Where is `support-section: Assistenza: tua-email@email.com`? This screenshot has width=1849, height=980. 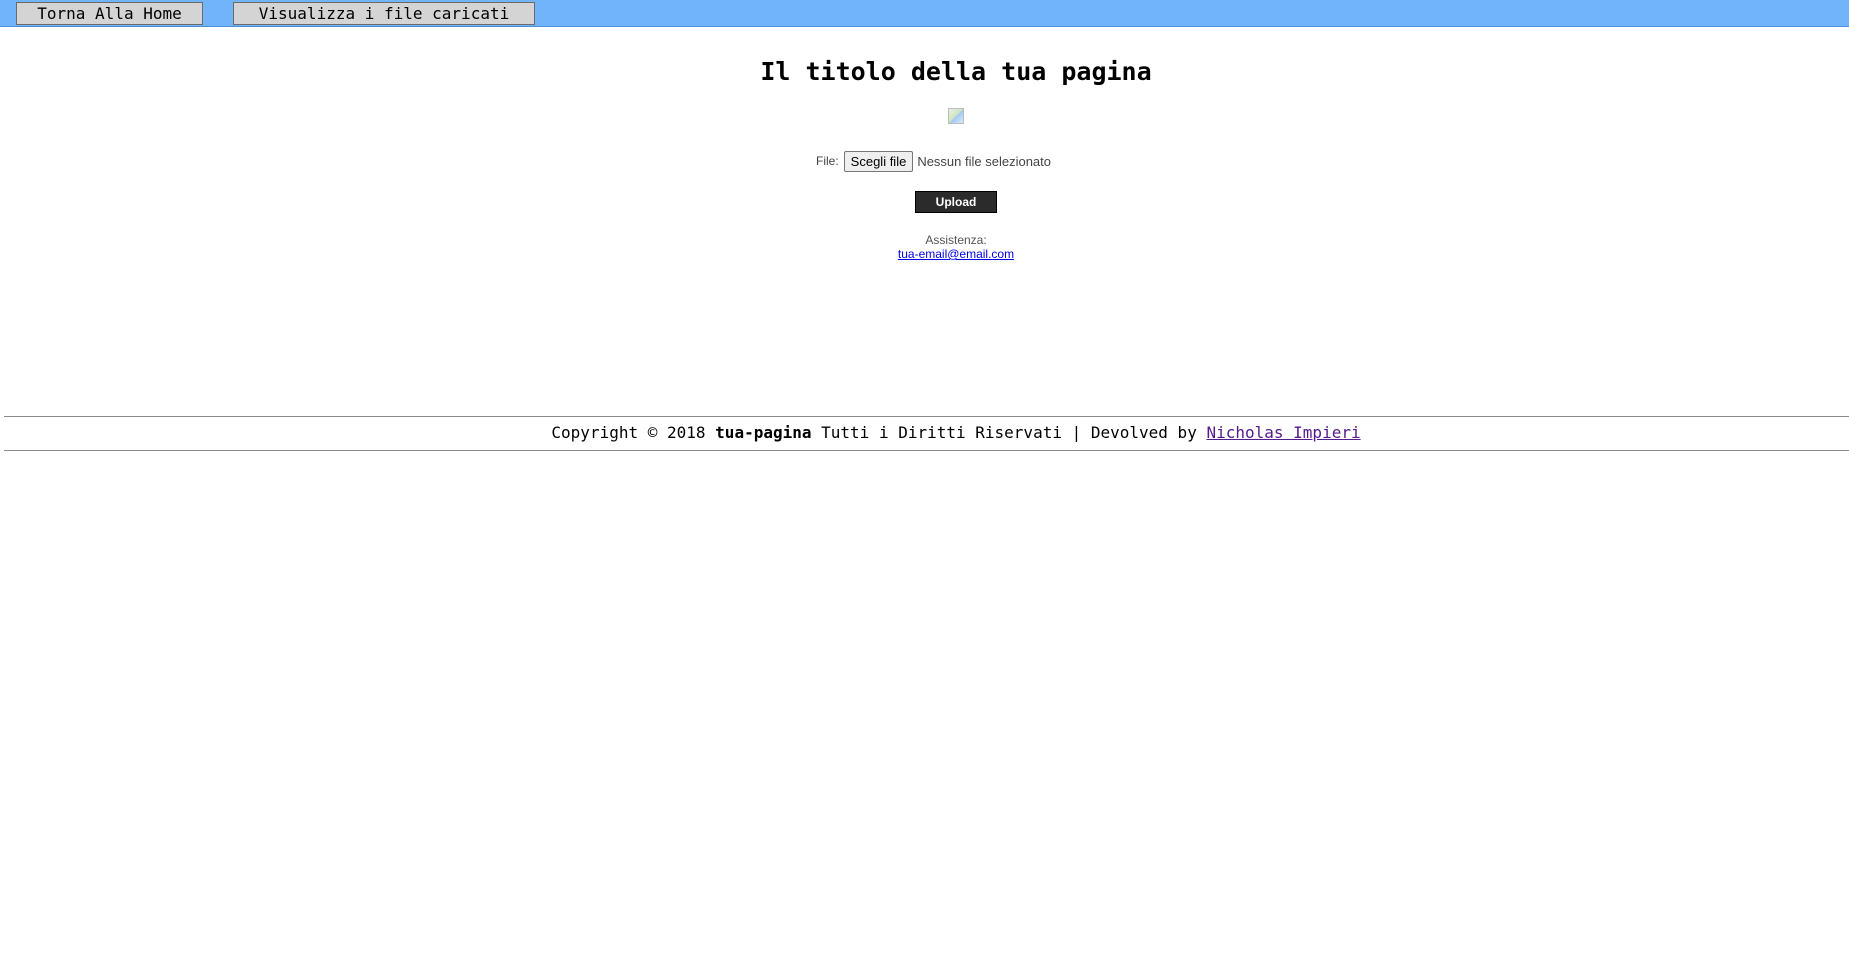 support-section: Assistenza: tua-email@email.com is located at coordinates (924, 247).